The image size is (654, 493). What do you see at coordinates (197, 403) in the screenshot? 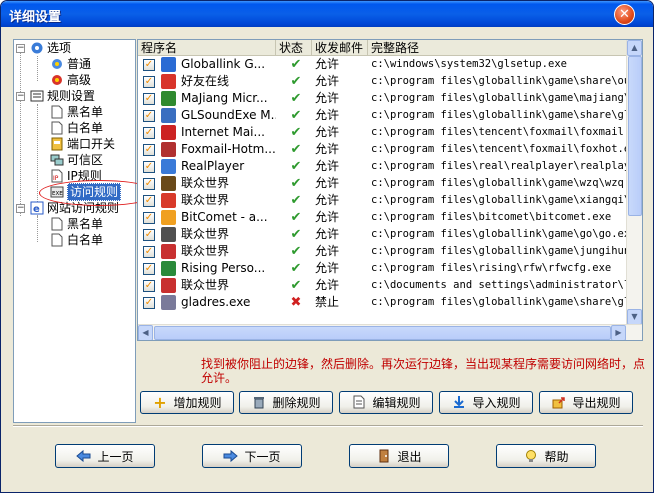
I see `add-rule-label: 增加规则` at bounding box center [197, 403].